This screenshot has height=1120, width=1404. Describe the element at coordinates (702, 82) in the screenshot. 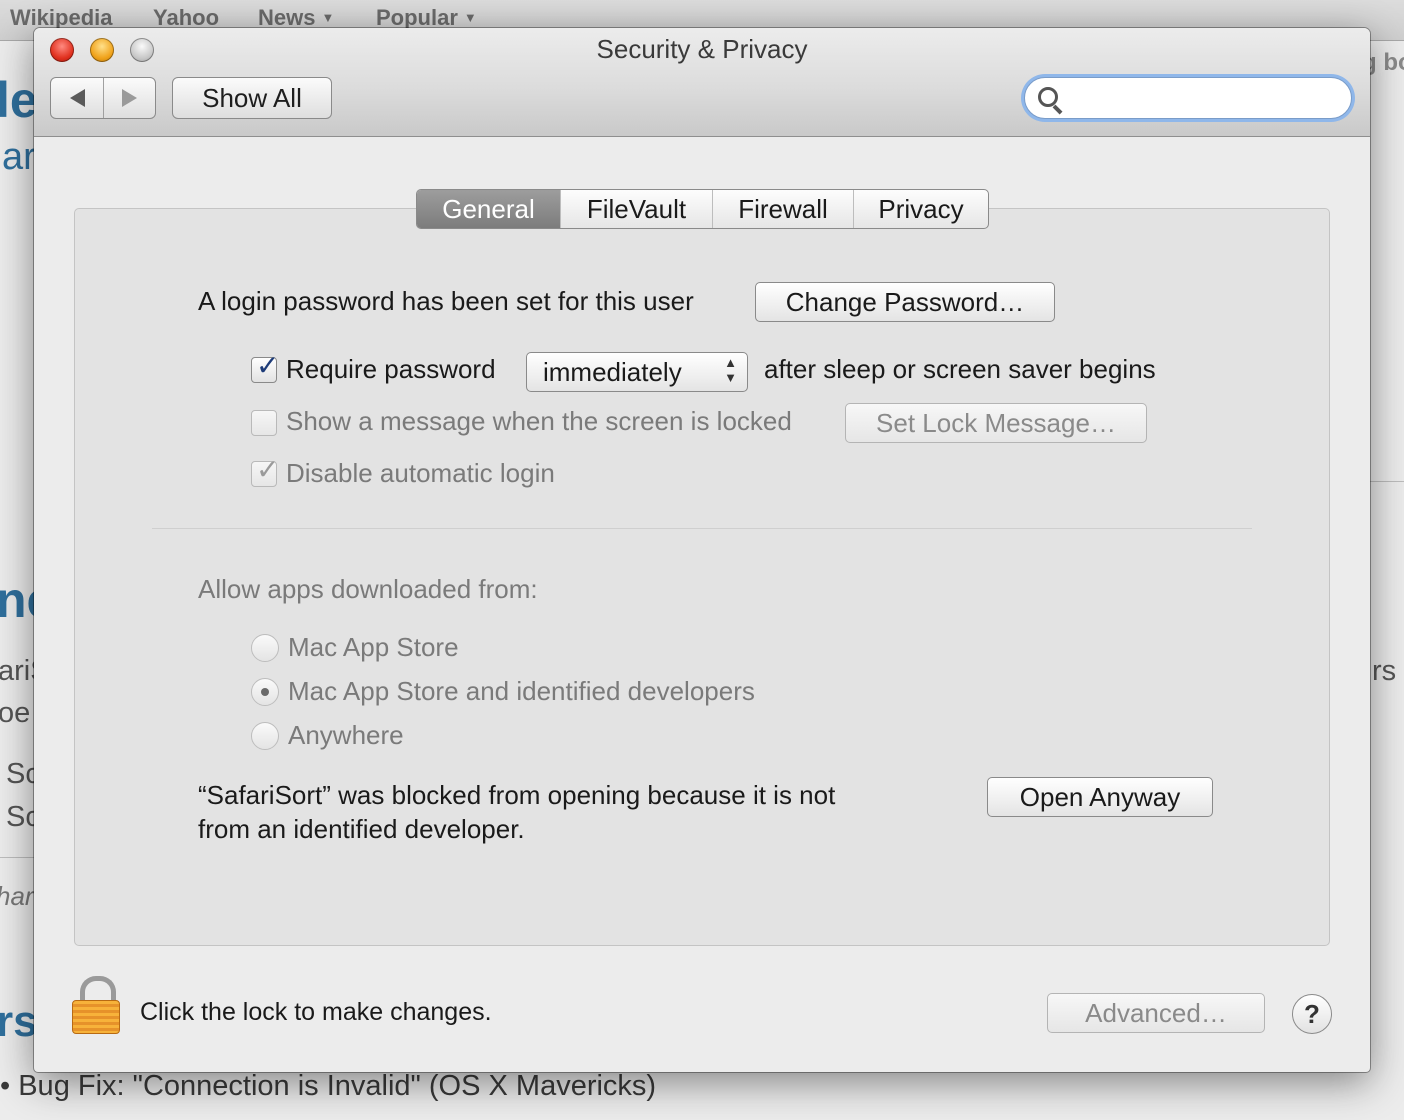

I see `window-toolbar: Security & Privacy Show All` at that location.